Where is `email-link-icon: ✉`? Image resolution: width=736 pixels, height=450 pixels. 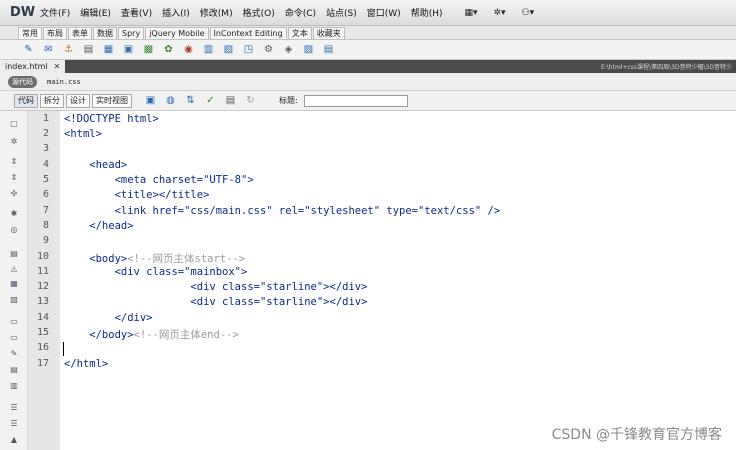 email-link-icon: ✉ is located at coordinates (48, 49).